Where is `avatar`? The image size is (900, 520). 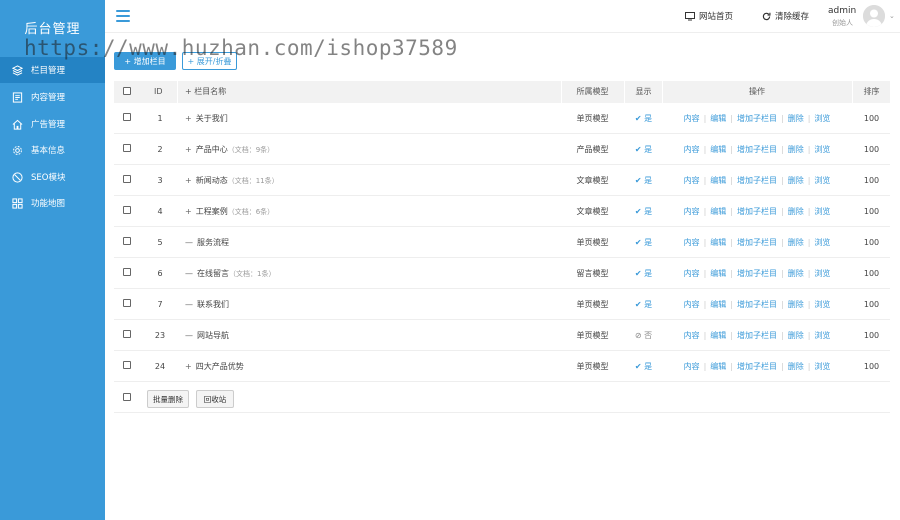 avatar is located at coordinates (874, 16).